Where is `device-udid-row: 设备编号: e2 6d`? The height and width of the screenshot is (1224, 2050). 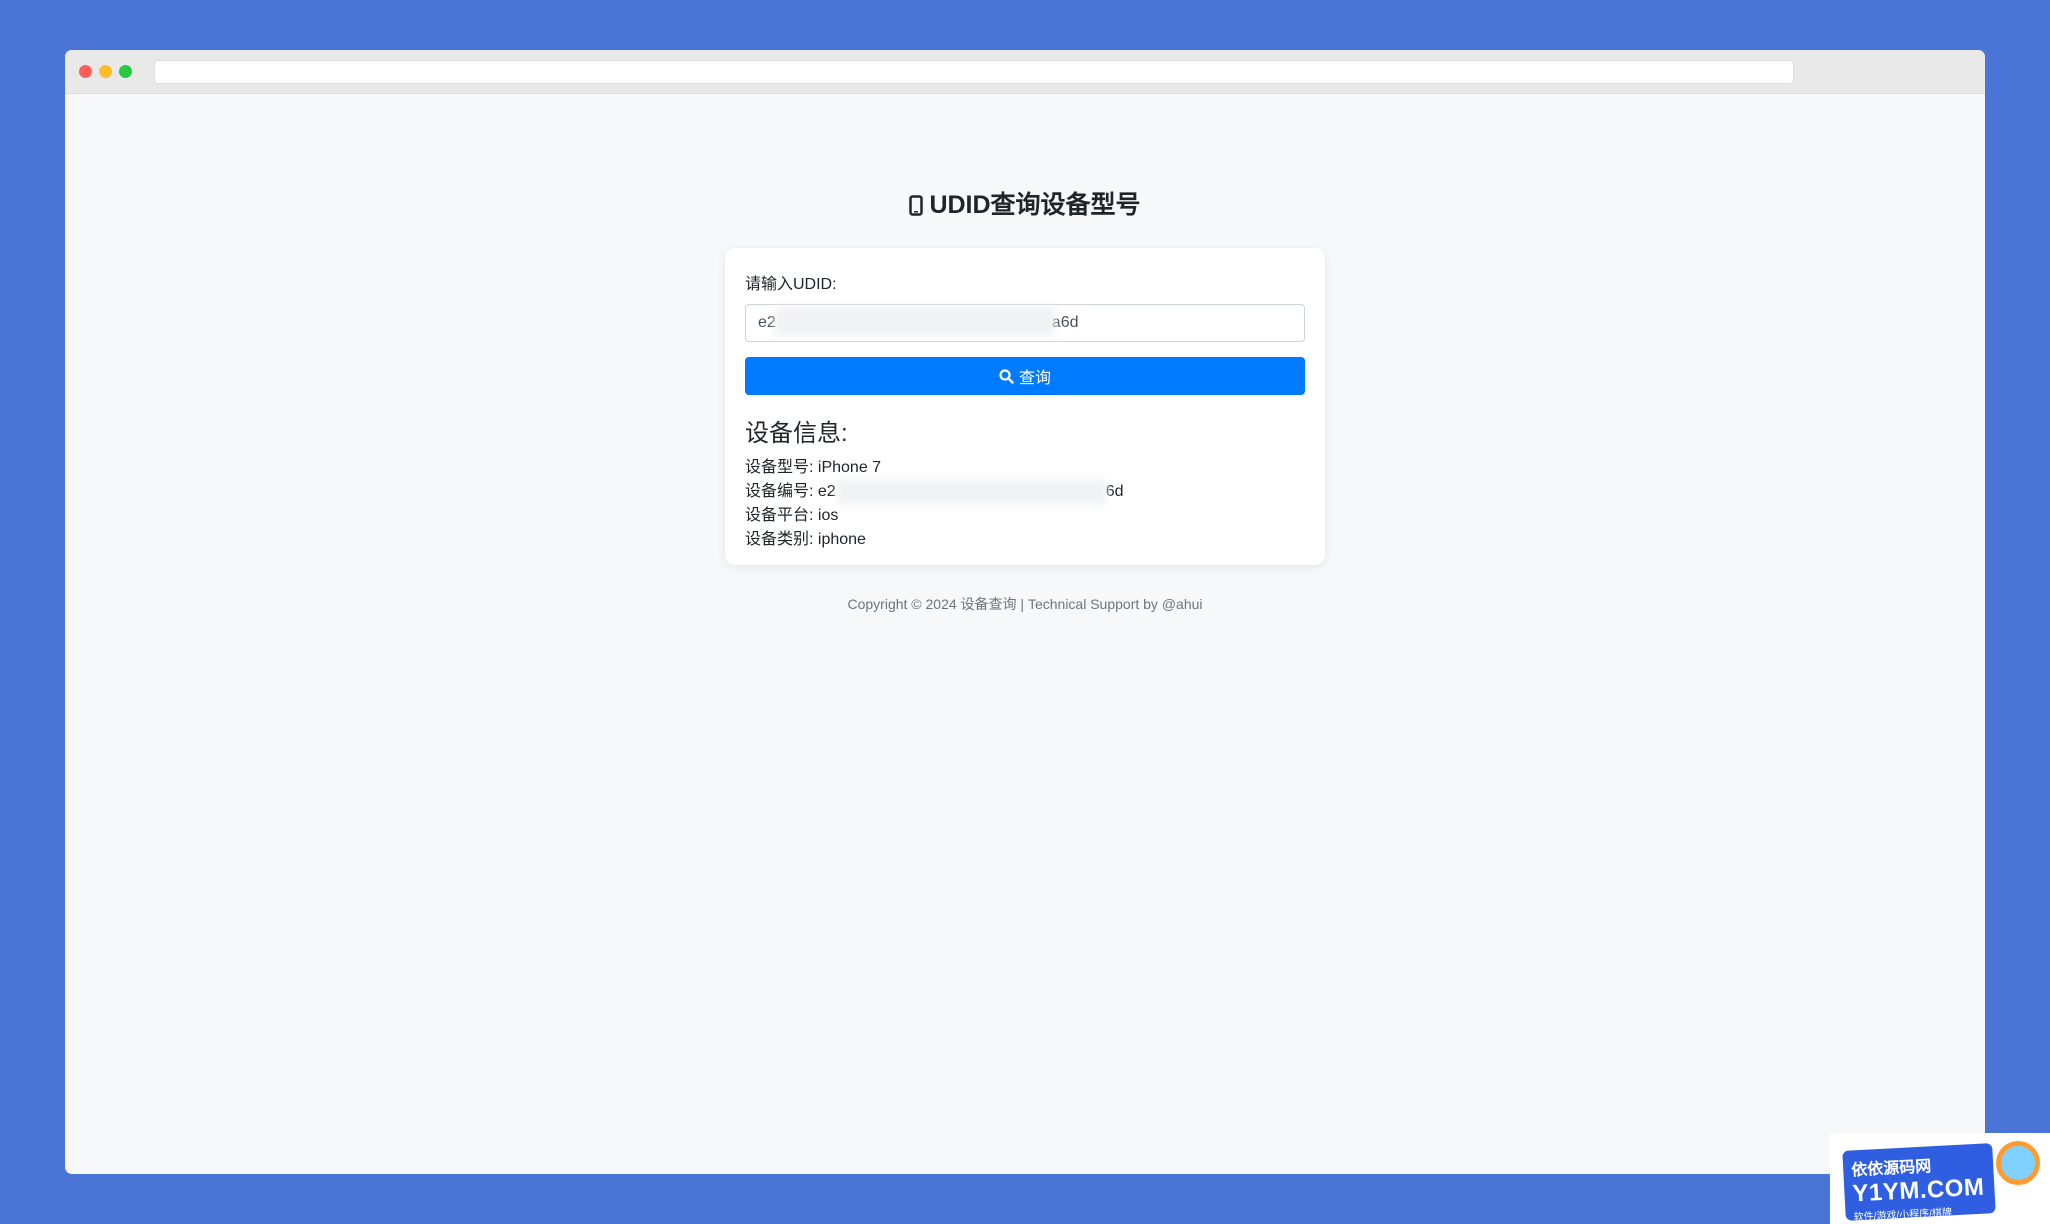 device-udid-row: 设备编号: e2 6d is located at coordinates (1025, 492).